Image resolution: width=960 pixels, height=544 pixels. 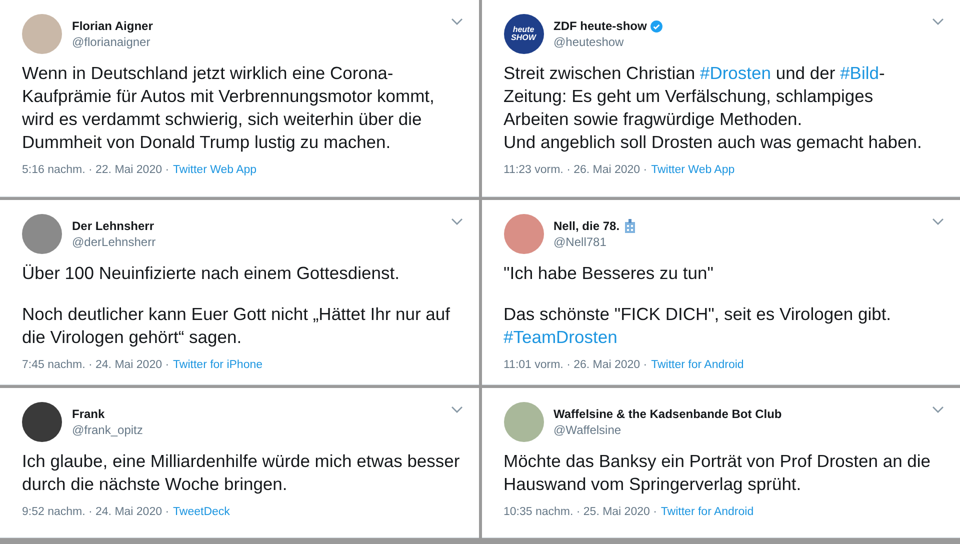 I want to click on tweet-text: Über 100 Neuinfizierte nach einem Gottesdienst., so click(x=211, y=273).